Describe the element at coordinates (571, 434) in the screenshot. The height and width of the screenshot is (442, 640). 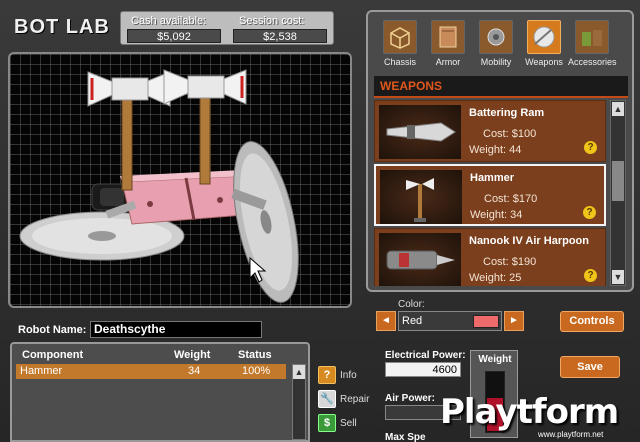
I see `watermark-url: www.playtform.net` at that location.